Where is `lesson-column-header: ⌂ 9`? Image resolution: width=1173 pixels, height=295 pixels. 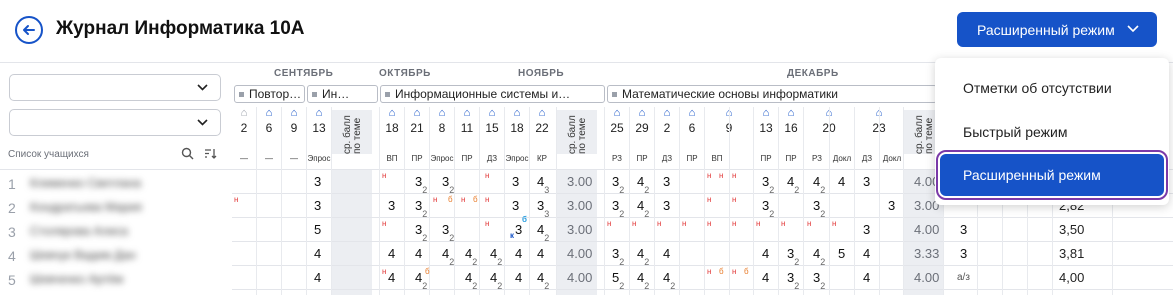 lesson-column-header: ⌂ 9 is located at coordinates (294, 132).